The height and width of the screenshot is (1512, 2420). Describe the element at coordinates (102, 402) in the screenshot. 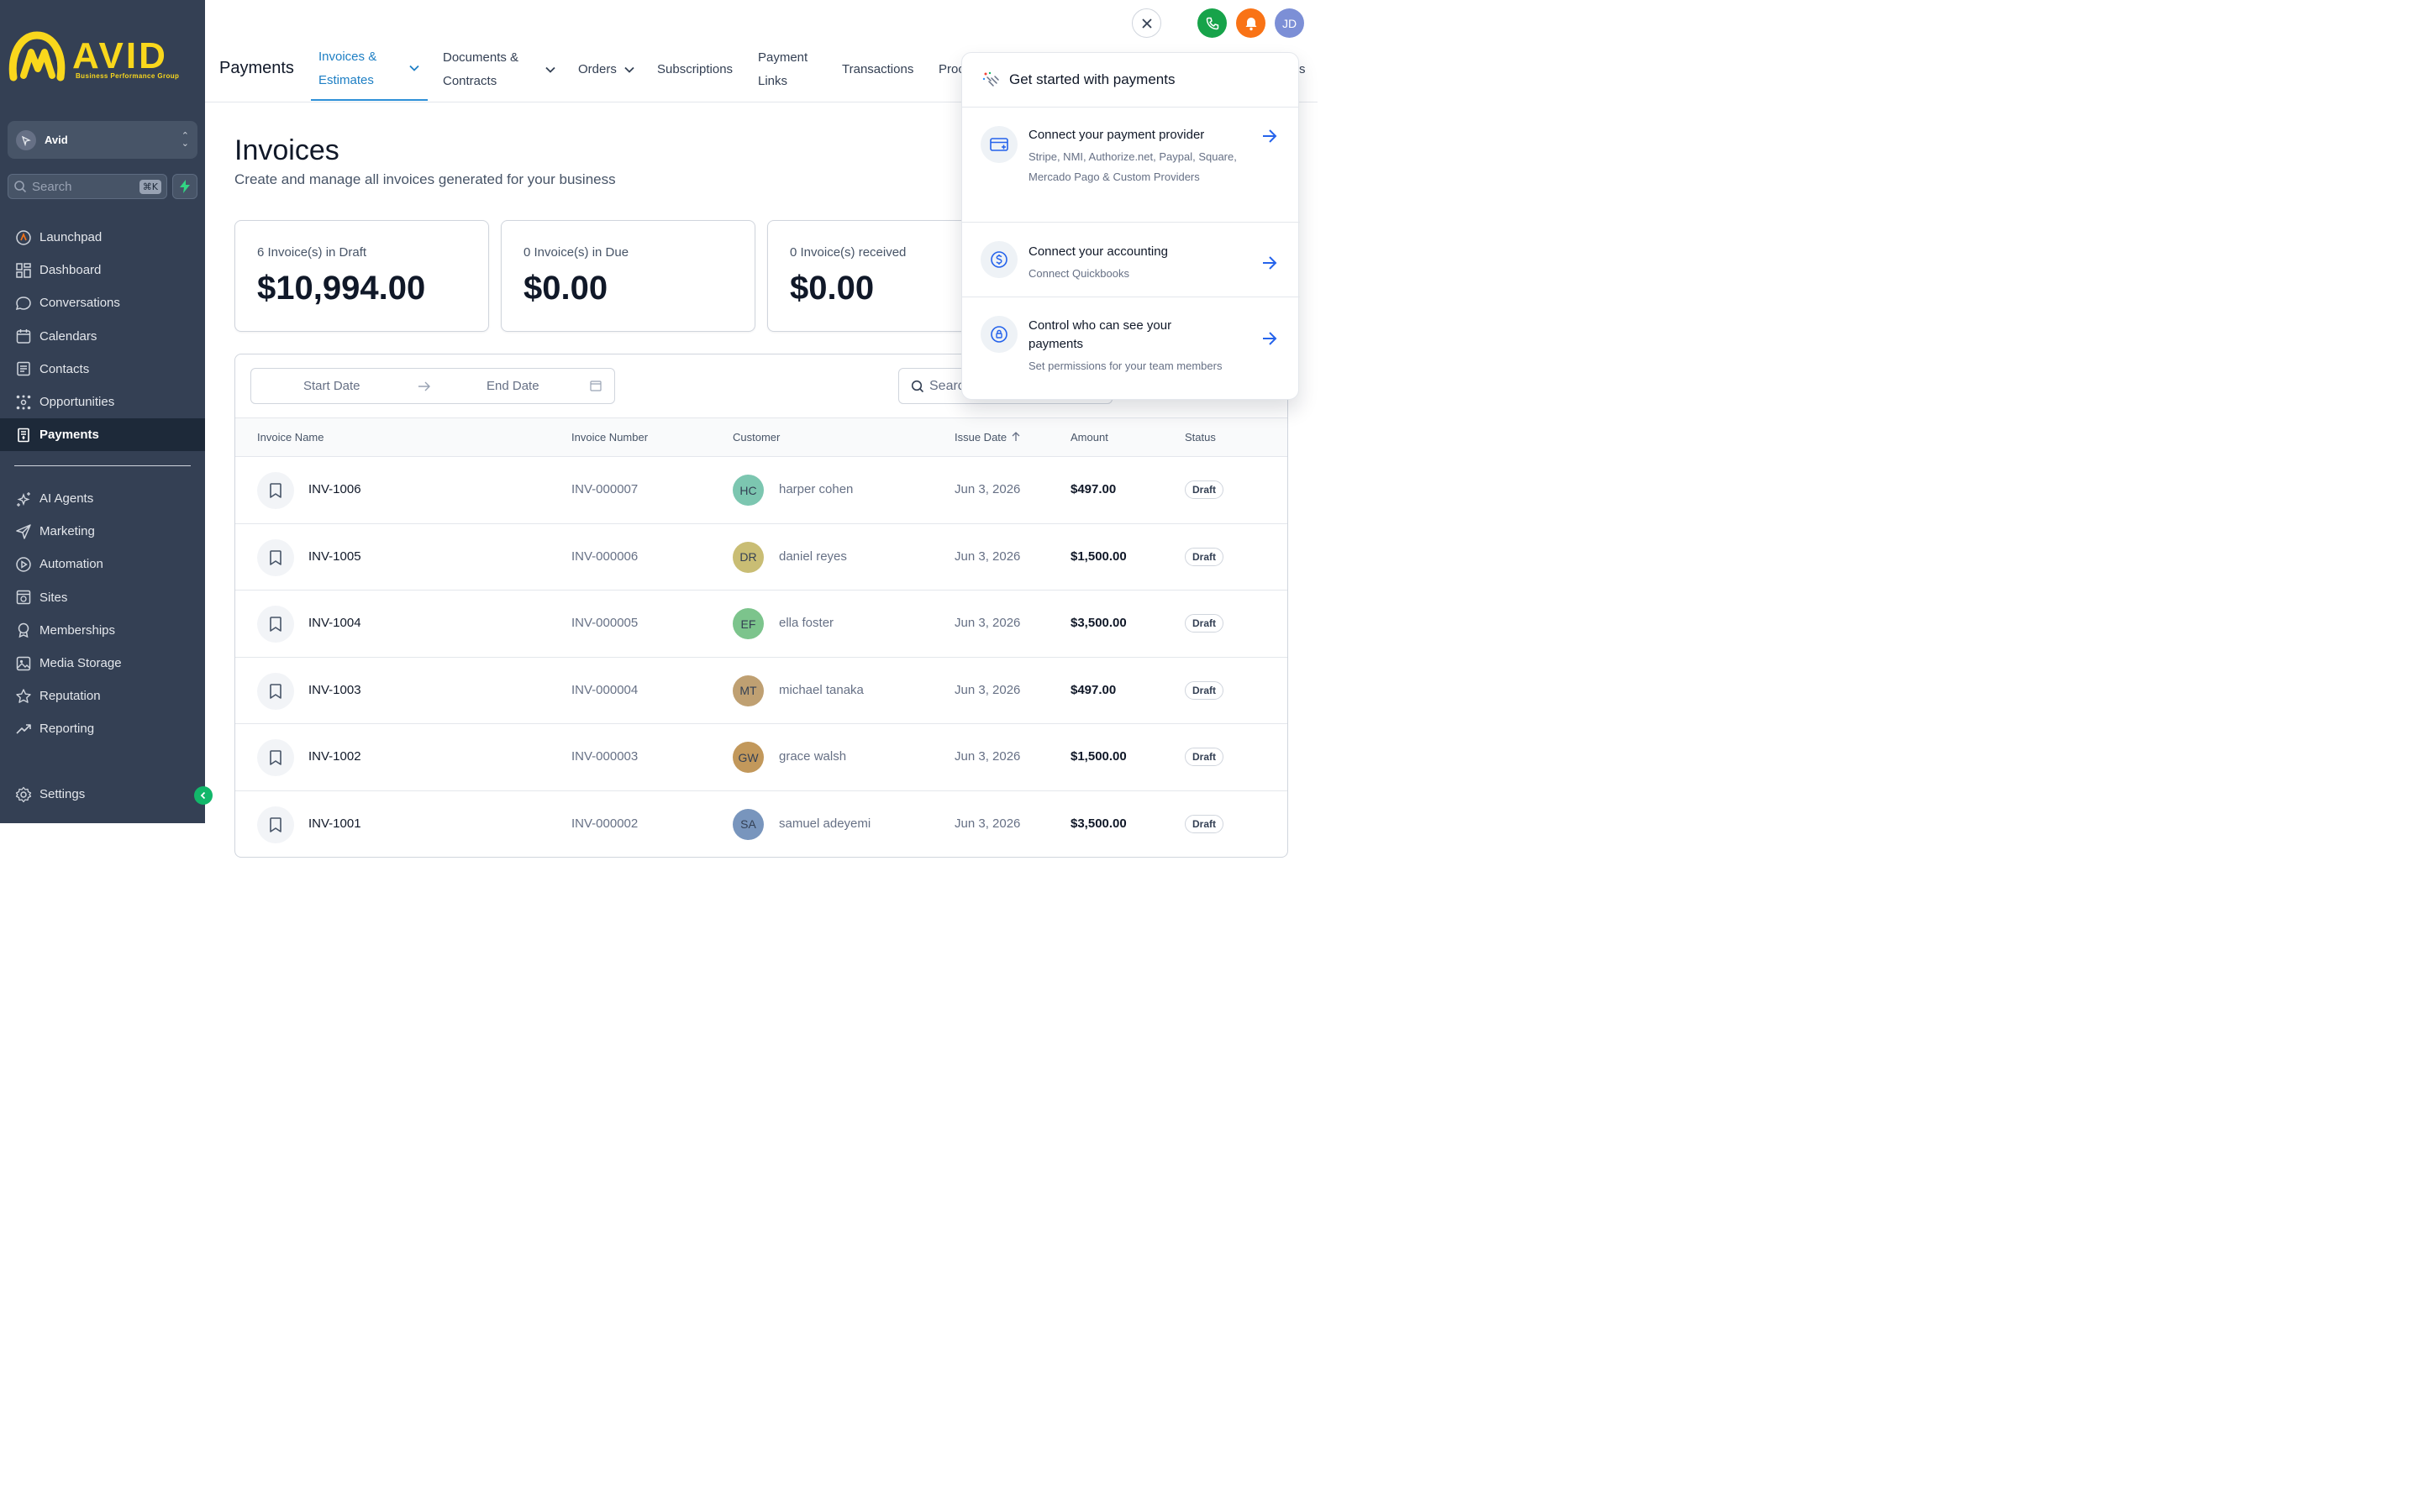

I see `sidebar-item-opportunities: Opportunities` at that location.